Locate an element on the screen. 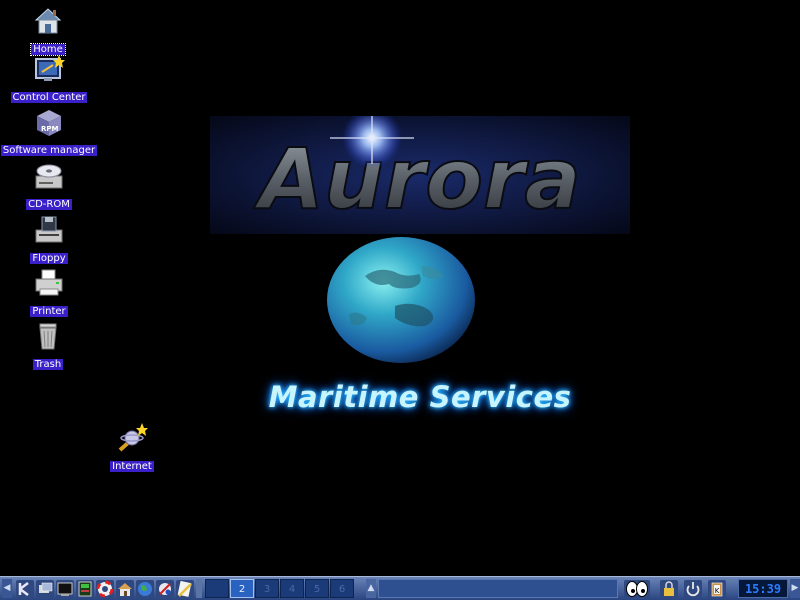  pager-desktop-5: 5 is located at coordinates (317, 588).